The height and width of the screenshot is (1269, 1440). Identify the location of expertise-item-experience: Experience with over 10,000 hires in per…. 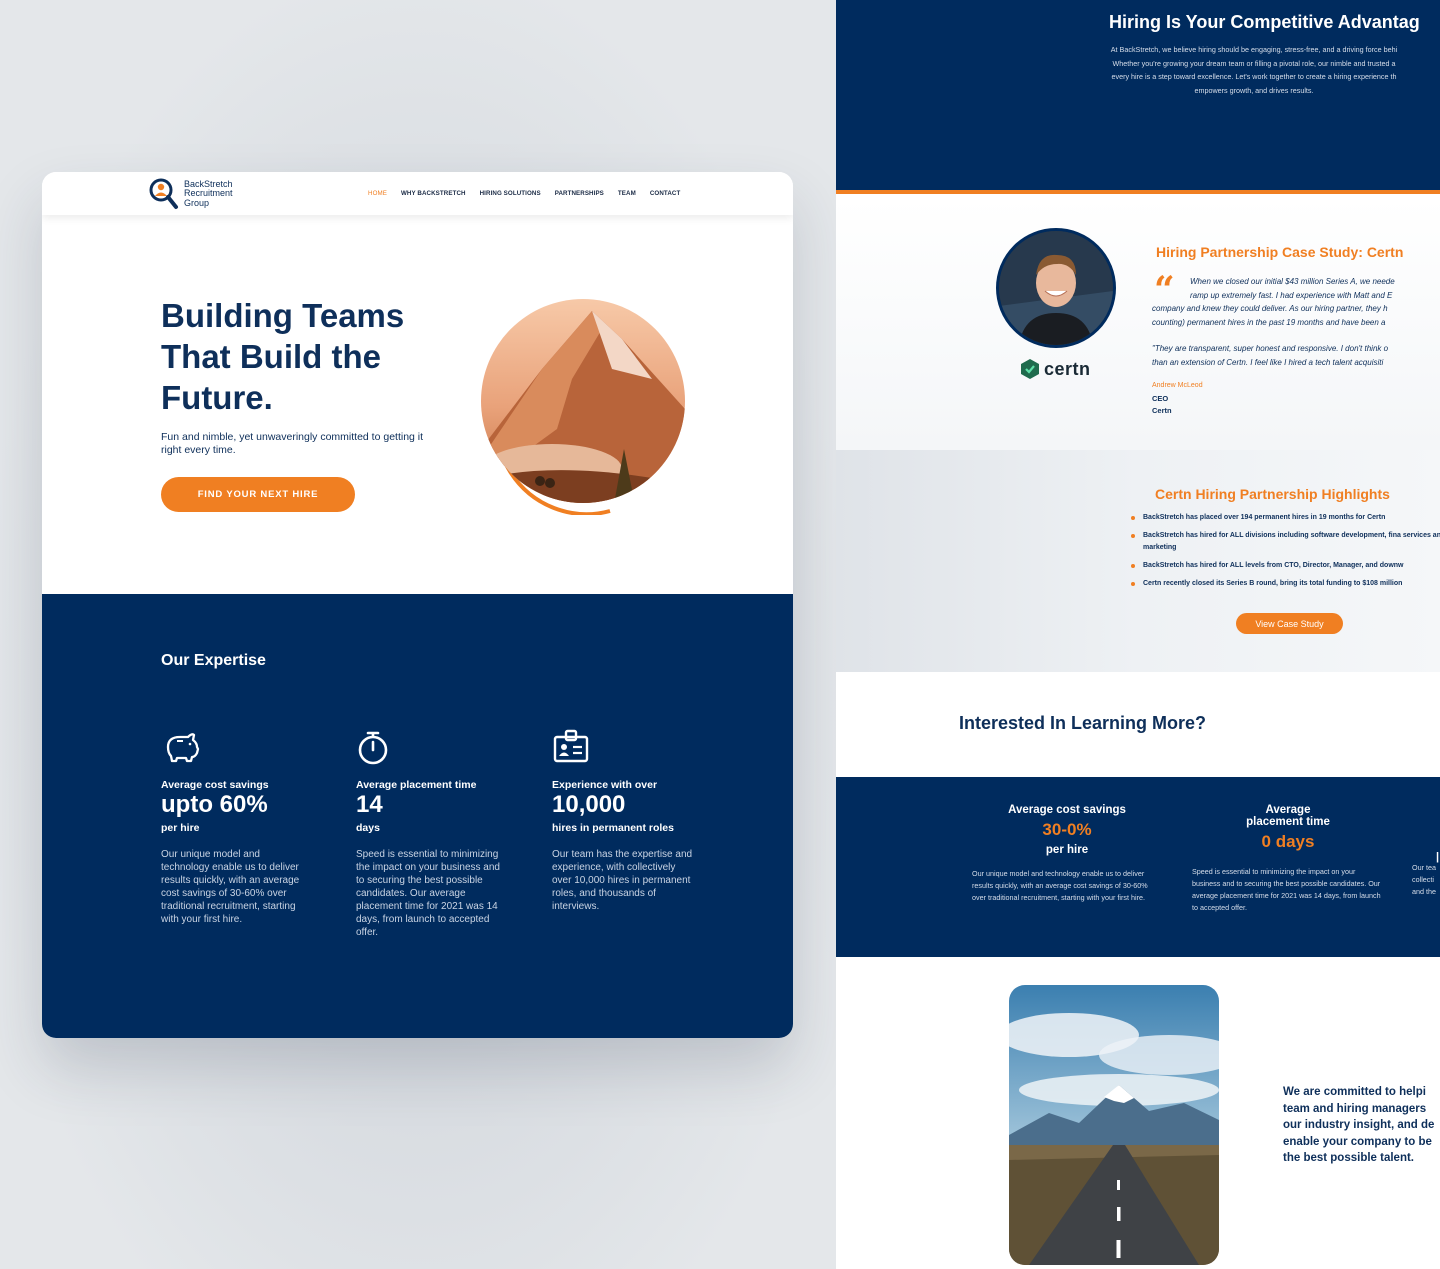
(627, 820).